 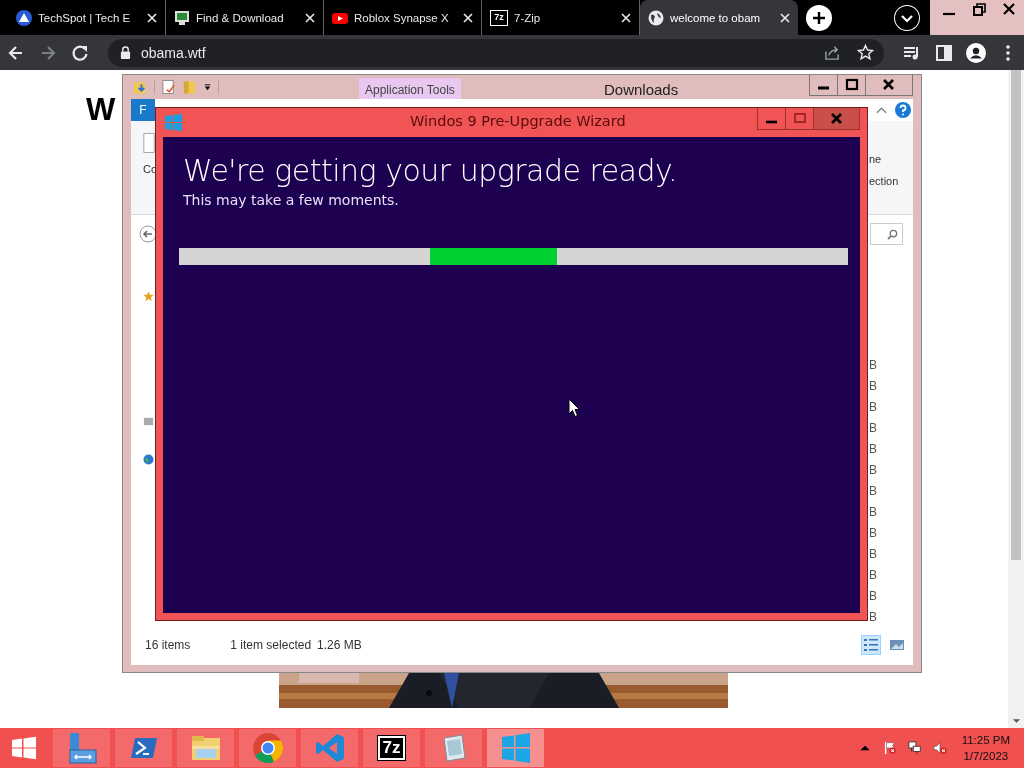 What do you see at coordinates (886, 234) in the screenshot?
I see `search-field` at bounding box center [886, 234].